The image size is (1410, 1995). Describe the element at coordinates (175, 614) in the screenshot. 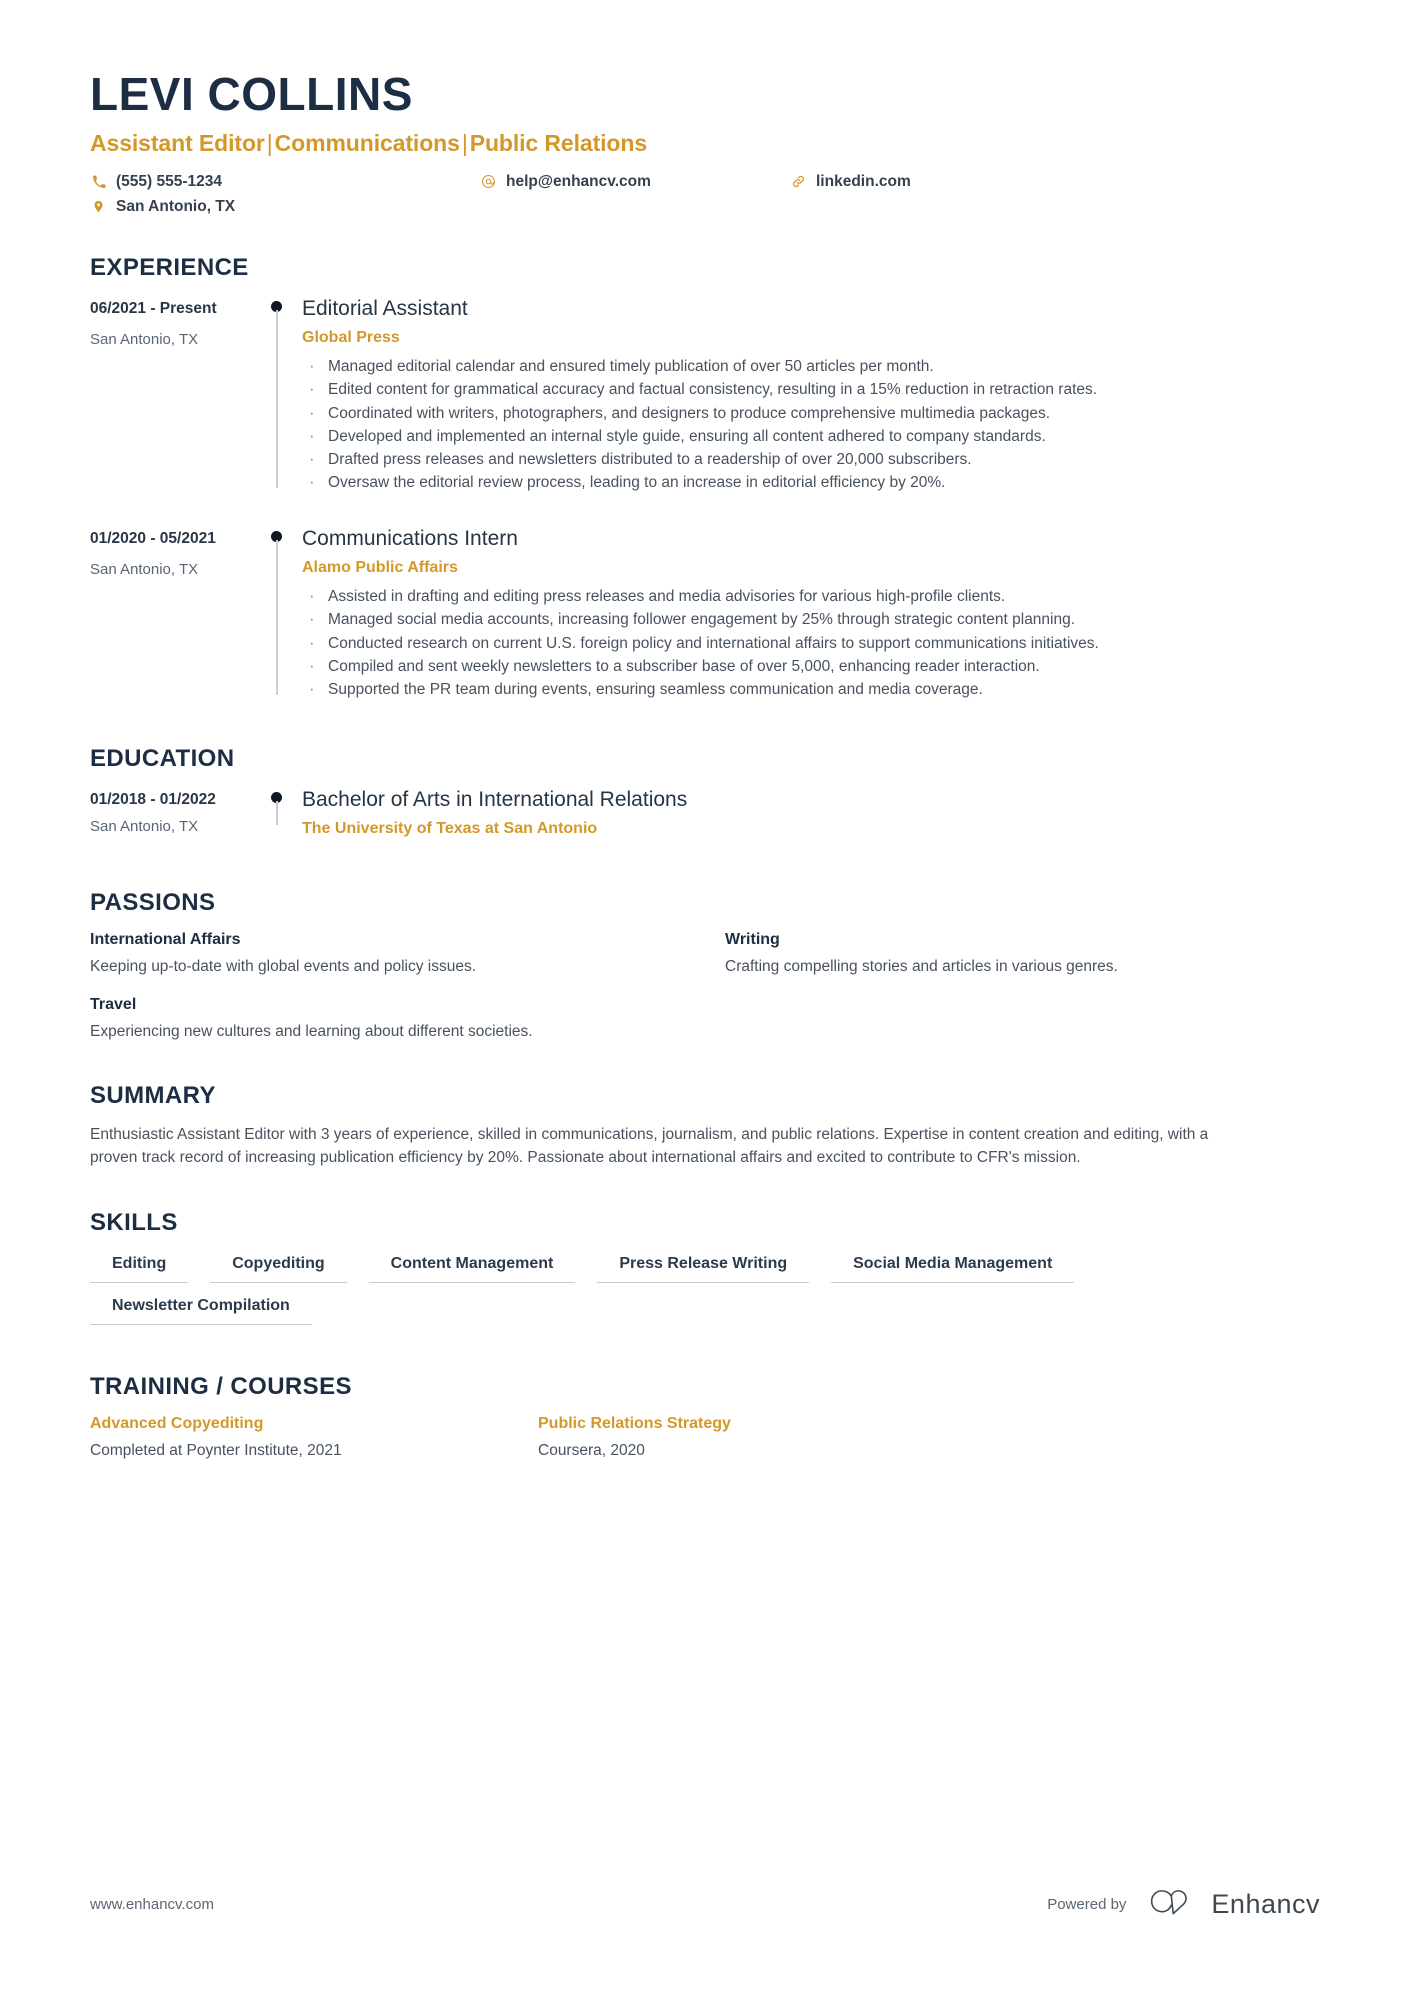

I see `experience-entry-meta: 01/2020 - 05/2021 San Antonio, TX` at that location.